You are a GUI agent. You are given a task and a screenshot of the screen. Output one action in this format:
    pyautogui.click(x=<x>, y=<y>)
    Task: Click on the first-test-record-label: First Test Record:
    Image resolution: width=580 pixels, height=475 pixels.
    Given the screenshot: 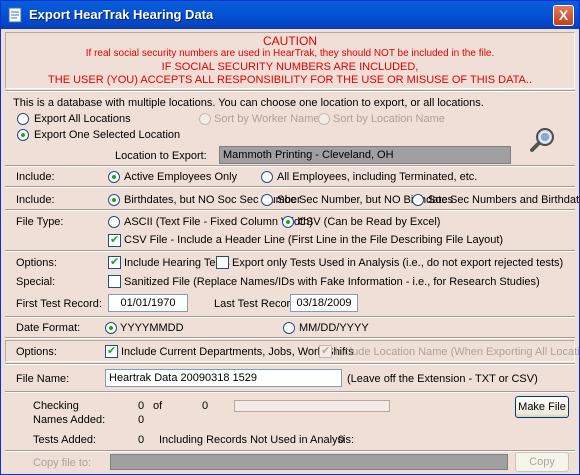 What is the action you would take?
    pyautogui.click(x=59, y=304)
    